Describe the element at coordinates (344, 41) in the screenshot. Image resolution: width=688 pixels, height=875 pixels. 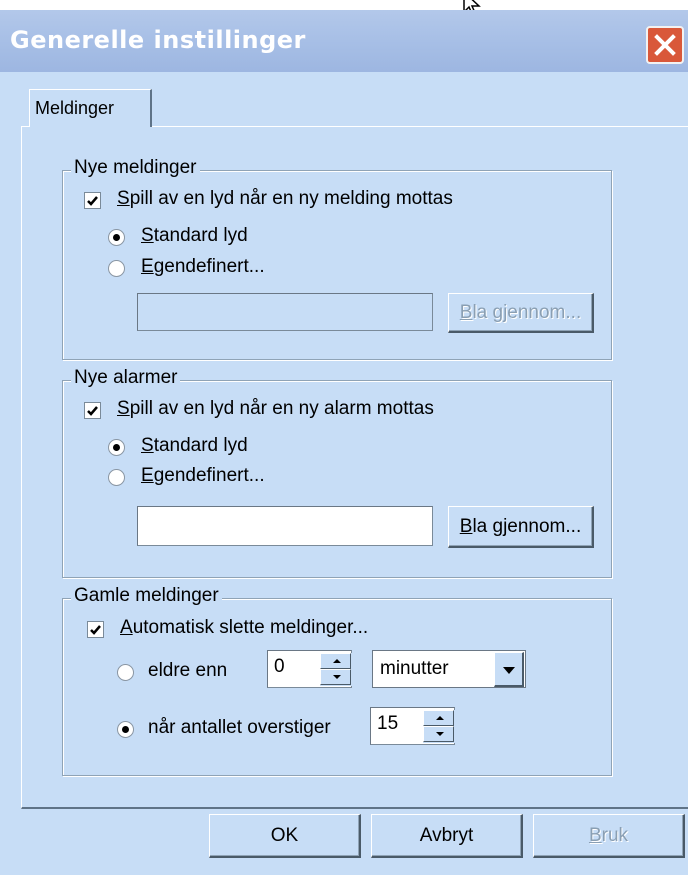
I see `title-bar: Generelle instillinger` at that location.